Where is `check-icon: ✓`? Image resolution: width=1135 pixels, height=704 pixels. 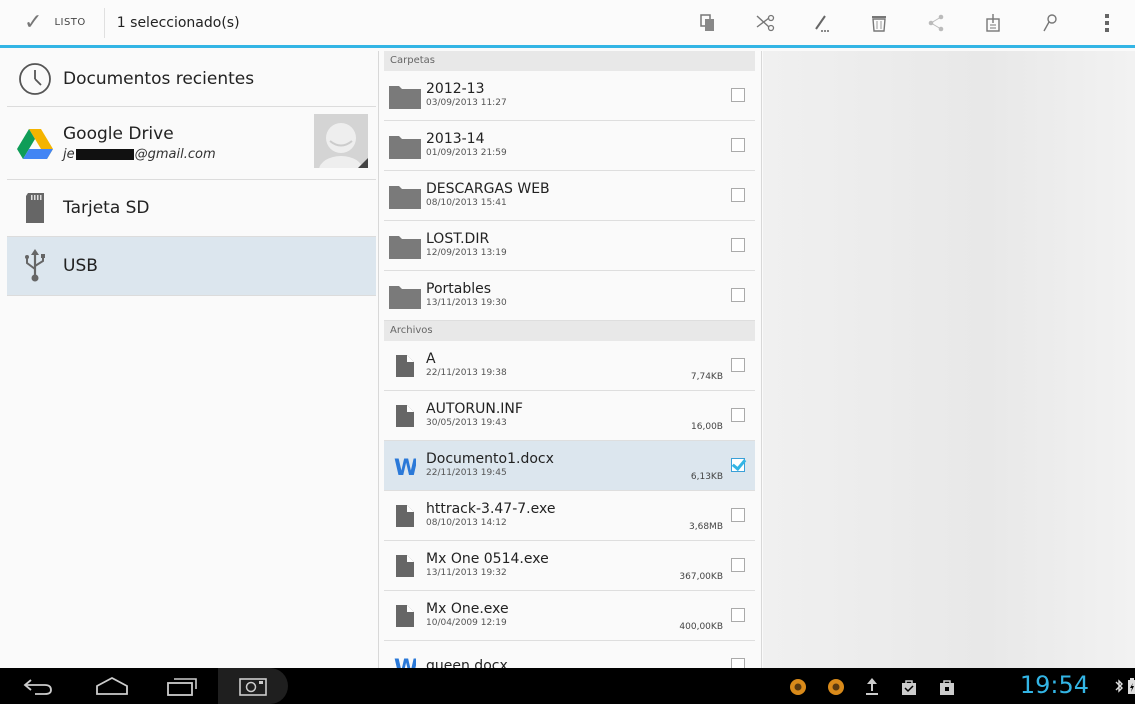
check-icon: ✓ is located at coordinates (33, 22).